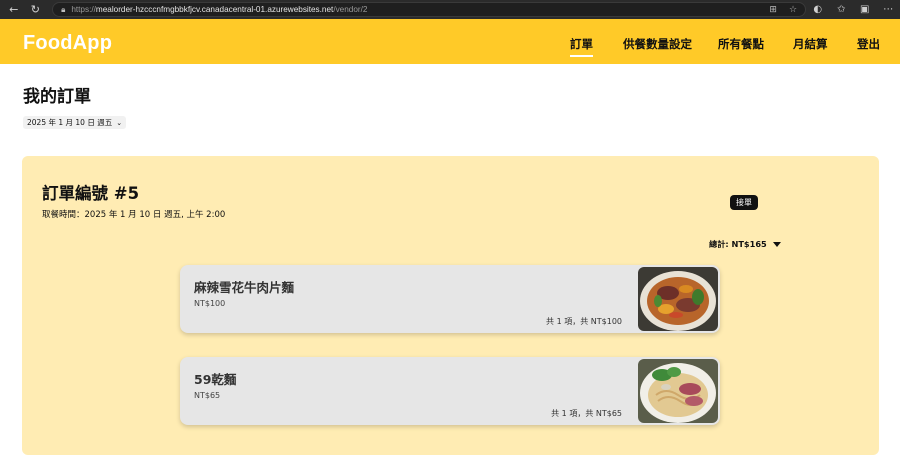  I want to click on nav-logout: 登出, so click(868, 44).